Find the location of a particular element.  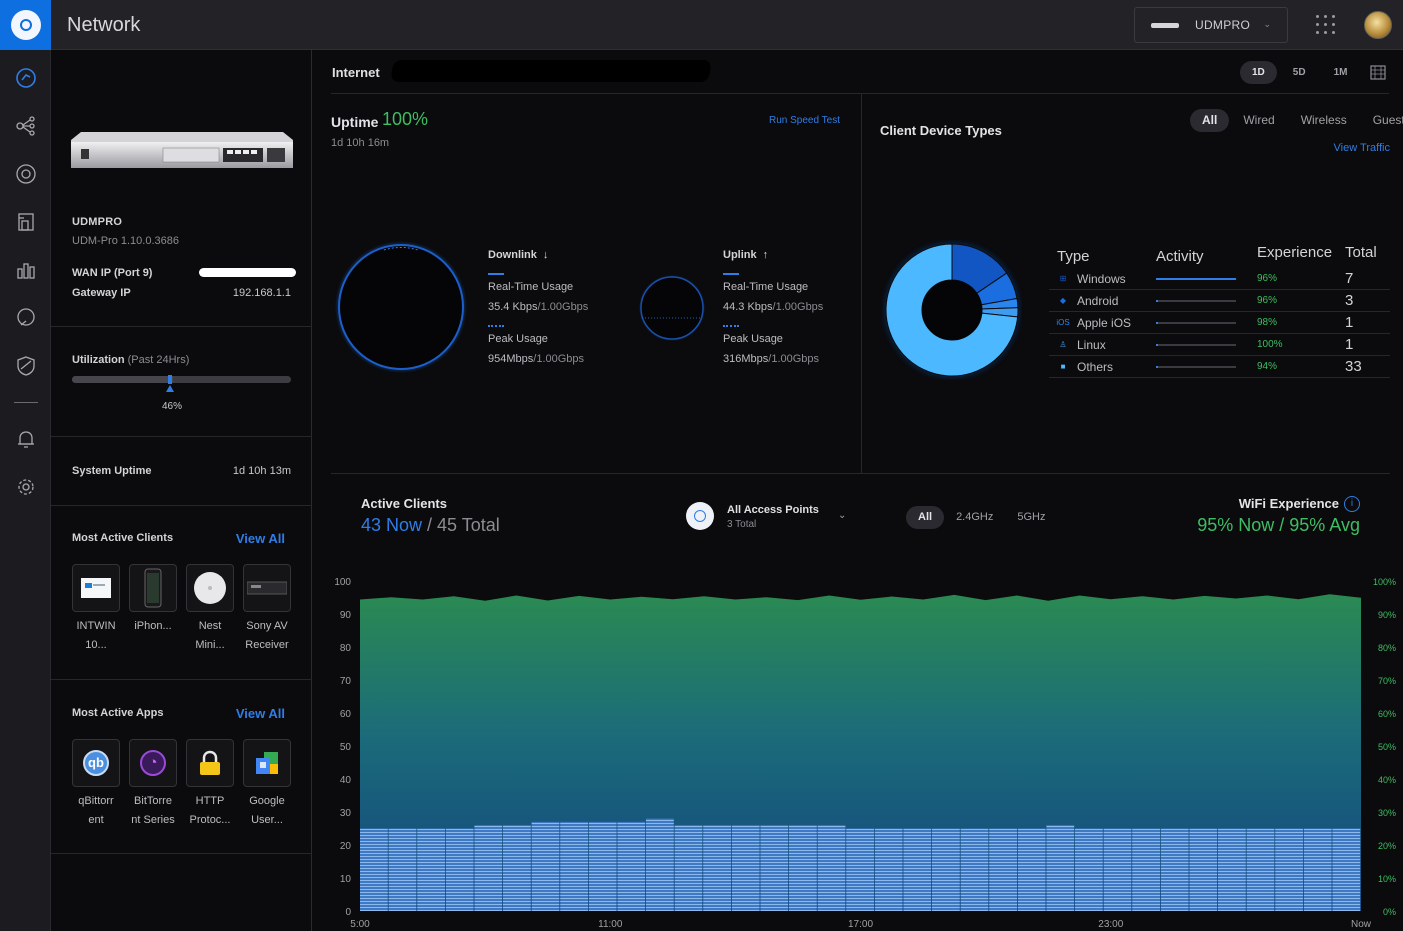

column-header-experience: Experience is located at coordinates (1295, 252).